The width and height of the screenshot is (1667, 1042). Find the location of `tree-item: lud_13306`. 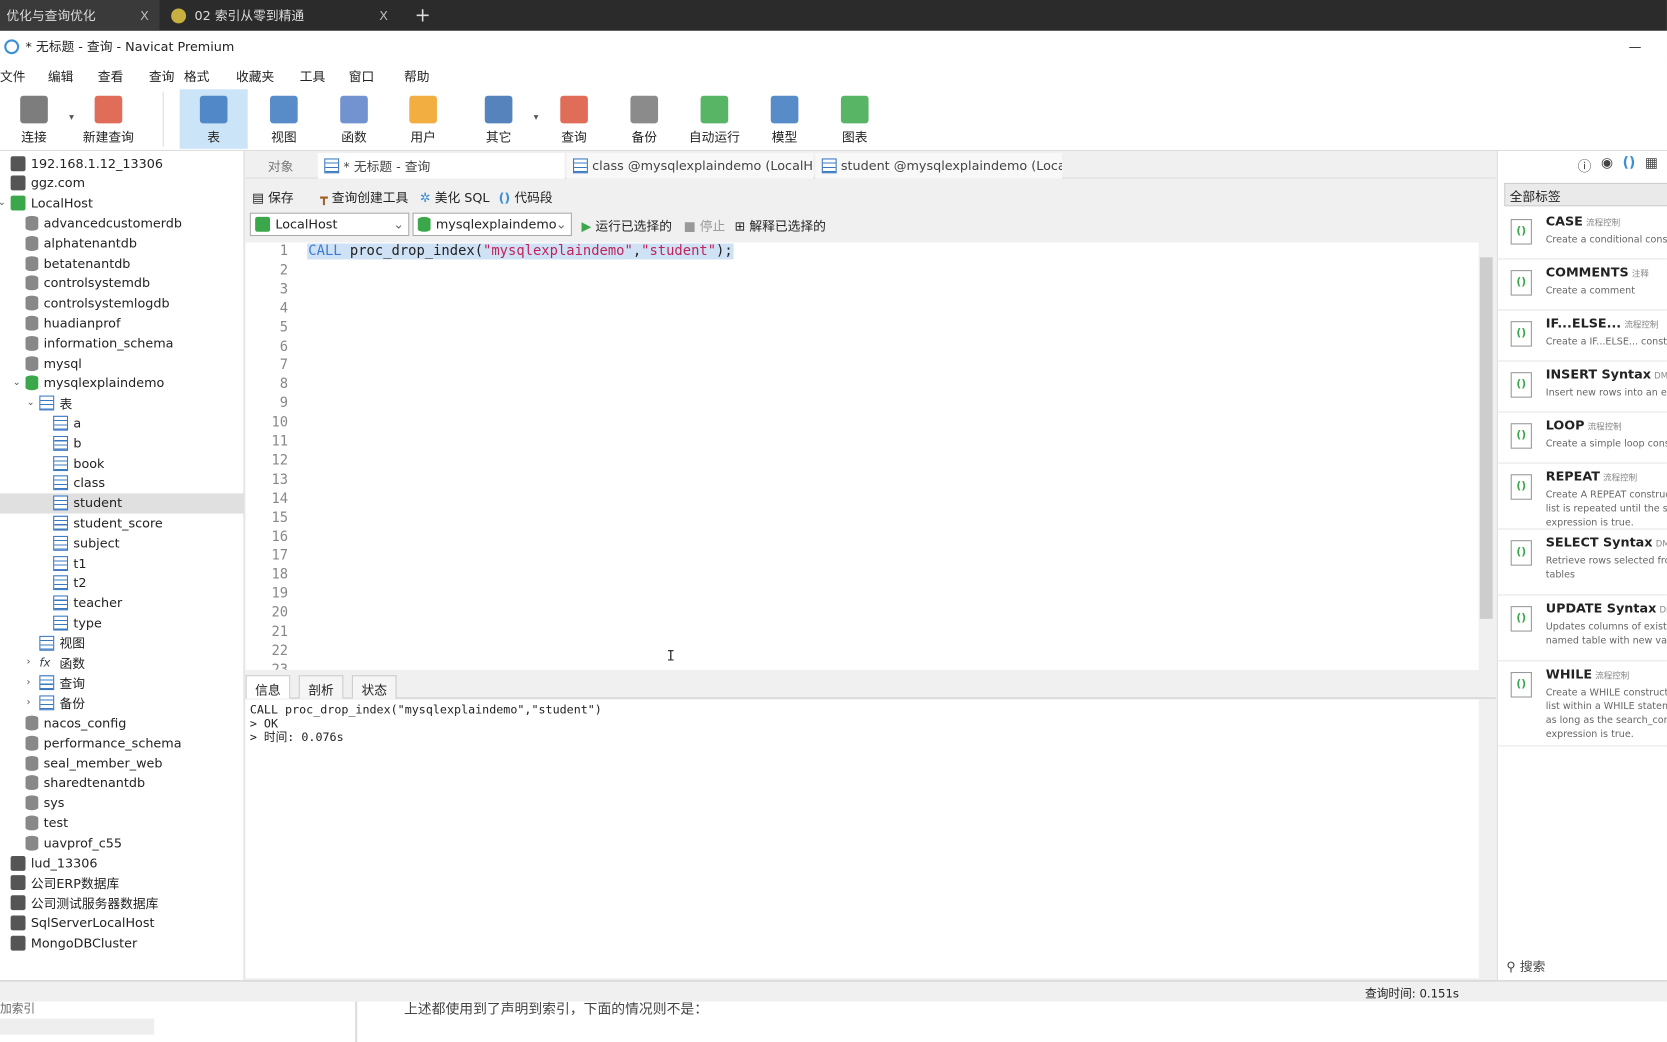

tree-item: lud_13306 is located at coordinates (54, 863).